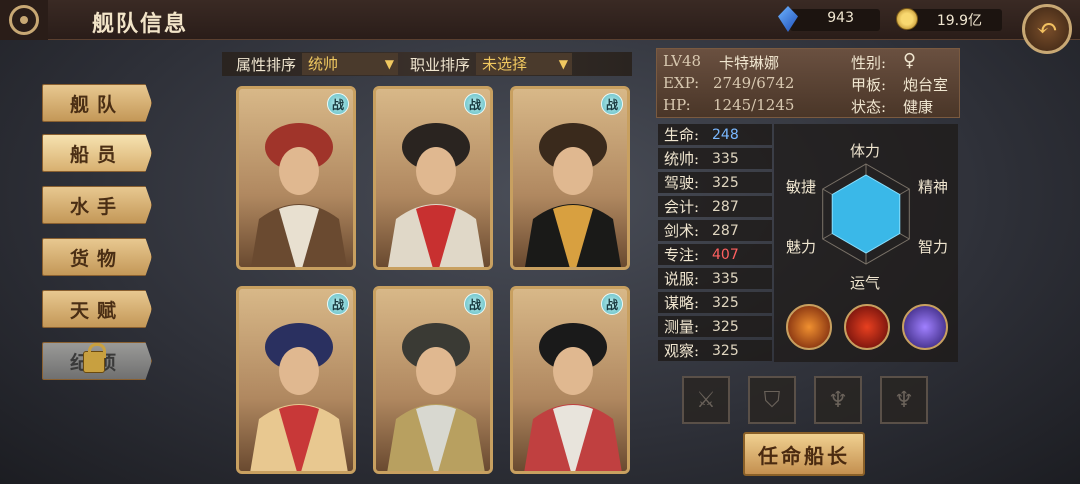 The image size is (1080, 484). I want to click on radar-label-luck: 运气, so click(865, 283).